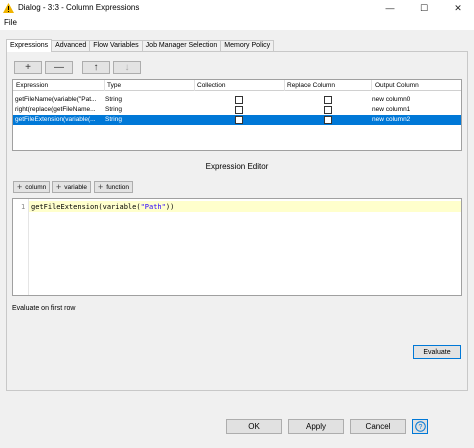 The image size is (474, 448). Describe the element at coordinates (237, 8) in the screenshot. I see `title-bar: Dialog - 3:3 - Column Expressions — ☐ ✕` at that location.